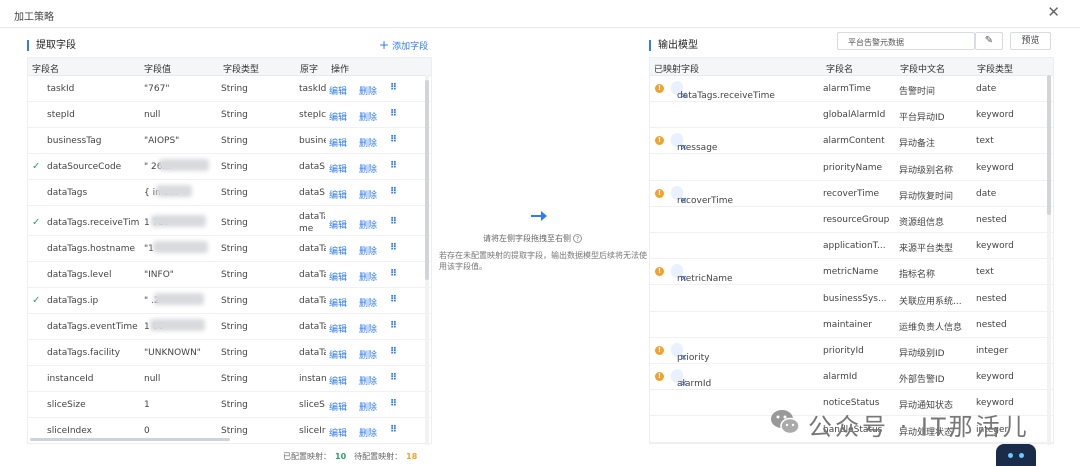  What do you see at coordinates (851, 272) in the screenshot?
I see `output-table-row: ! metricName × metricName 指标名称 text` at bounding box center [851, 272].